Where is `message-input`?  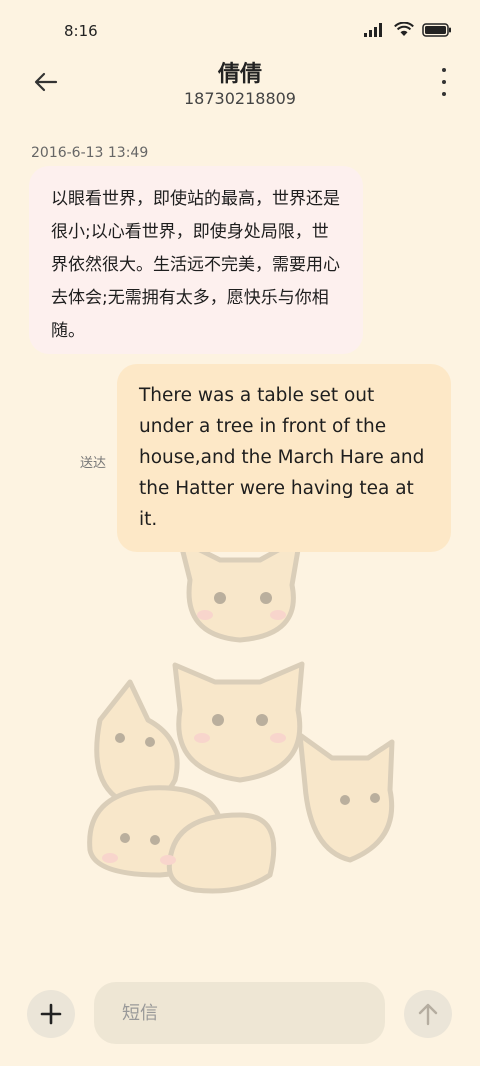
message-input is located at coordinates (239, 1013).